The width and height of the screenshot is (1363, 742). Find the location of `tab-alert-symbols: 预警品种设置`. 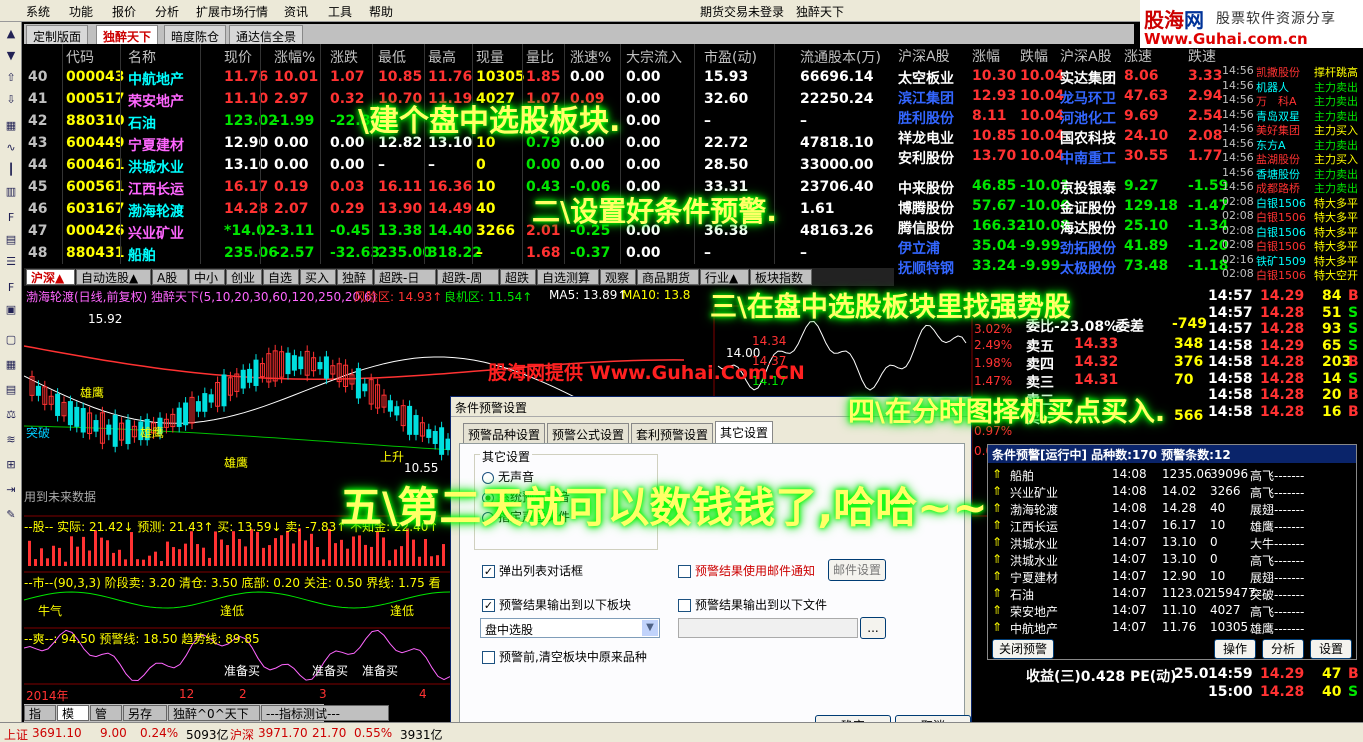

tab-alert-symbols: 预警品种设置 is located at coordinates (504, 433).